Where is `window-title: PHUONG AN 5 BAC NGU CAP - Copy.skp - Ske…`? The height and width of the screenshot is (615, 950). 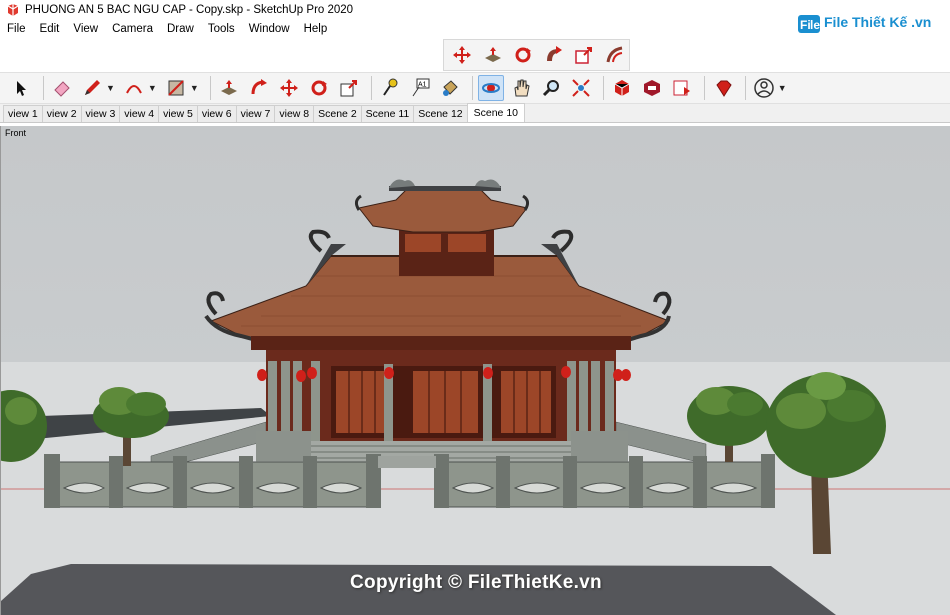 window-title: PHUONG AN 5 BAC NGU CAP - Copy.skp - Ske… is located at coordinates (189, 10).